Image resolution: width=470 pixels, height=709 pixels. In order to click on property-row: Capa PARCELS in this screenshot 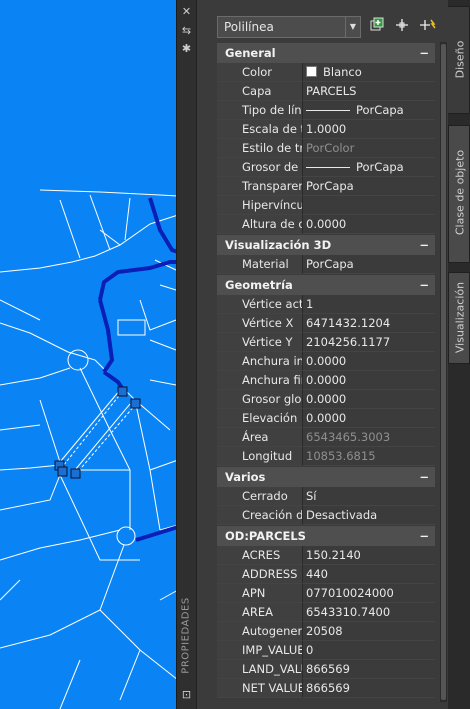, I will do `click(326, 91)`.